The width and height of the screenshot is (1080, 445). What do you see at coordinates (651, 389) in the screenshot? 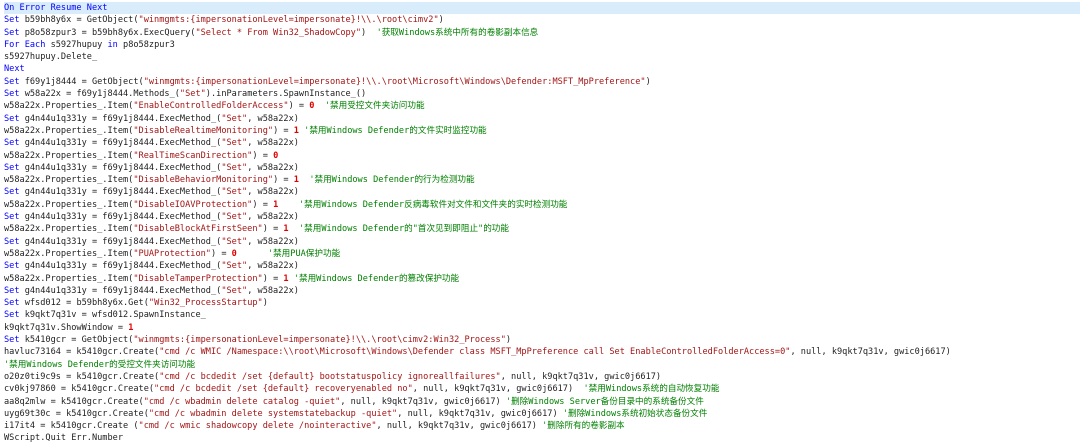
I see `comment-token: '禁用Windows系统的自动恢复功能` at bounding box center [651, 389].